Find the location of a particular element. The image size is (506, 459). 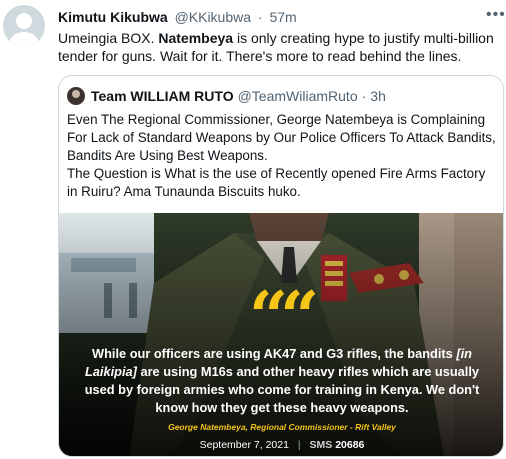

media-footer: September 7, 2021 | SMS 20686 is located at coordinates (281, 445).